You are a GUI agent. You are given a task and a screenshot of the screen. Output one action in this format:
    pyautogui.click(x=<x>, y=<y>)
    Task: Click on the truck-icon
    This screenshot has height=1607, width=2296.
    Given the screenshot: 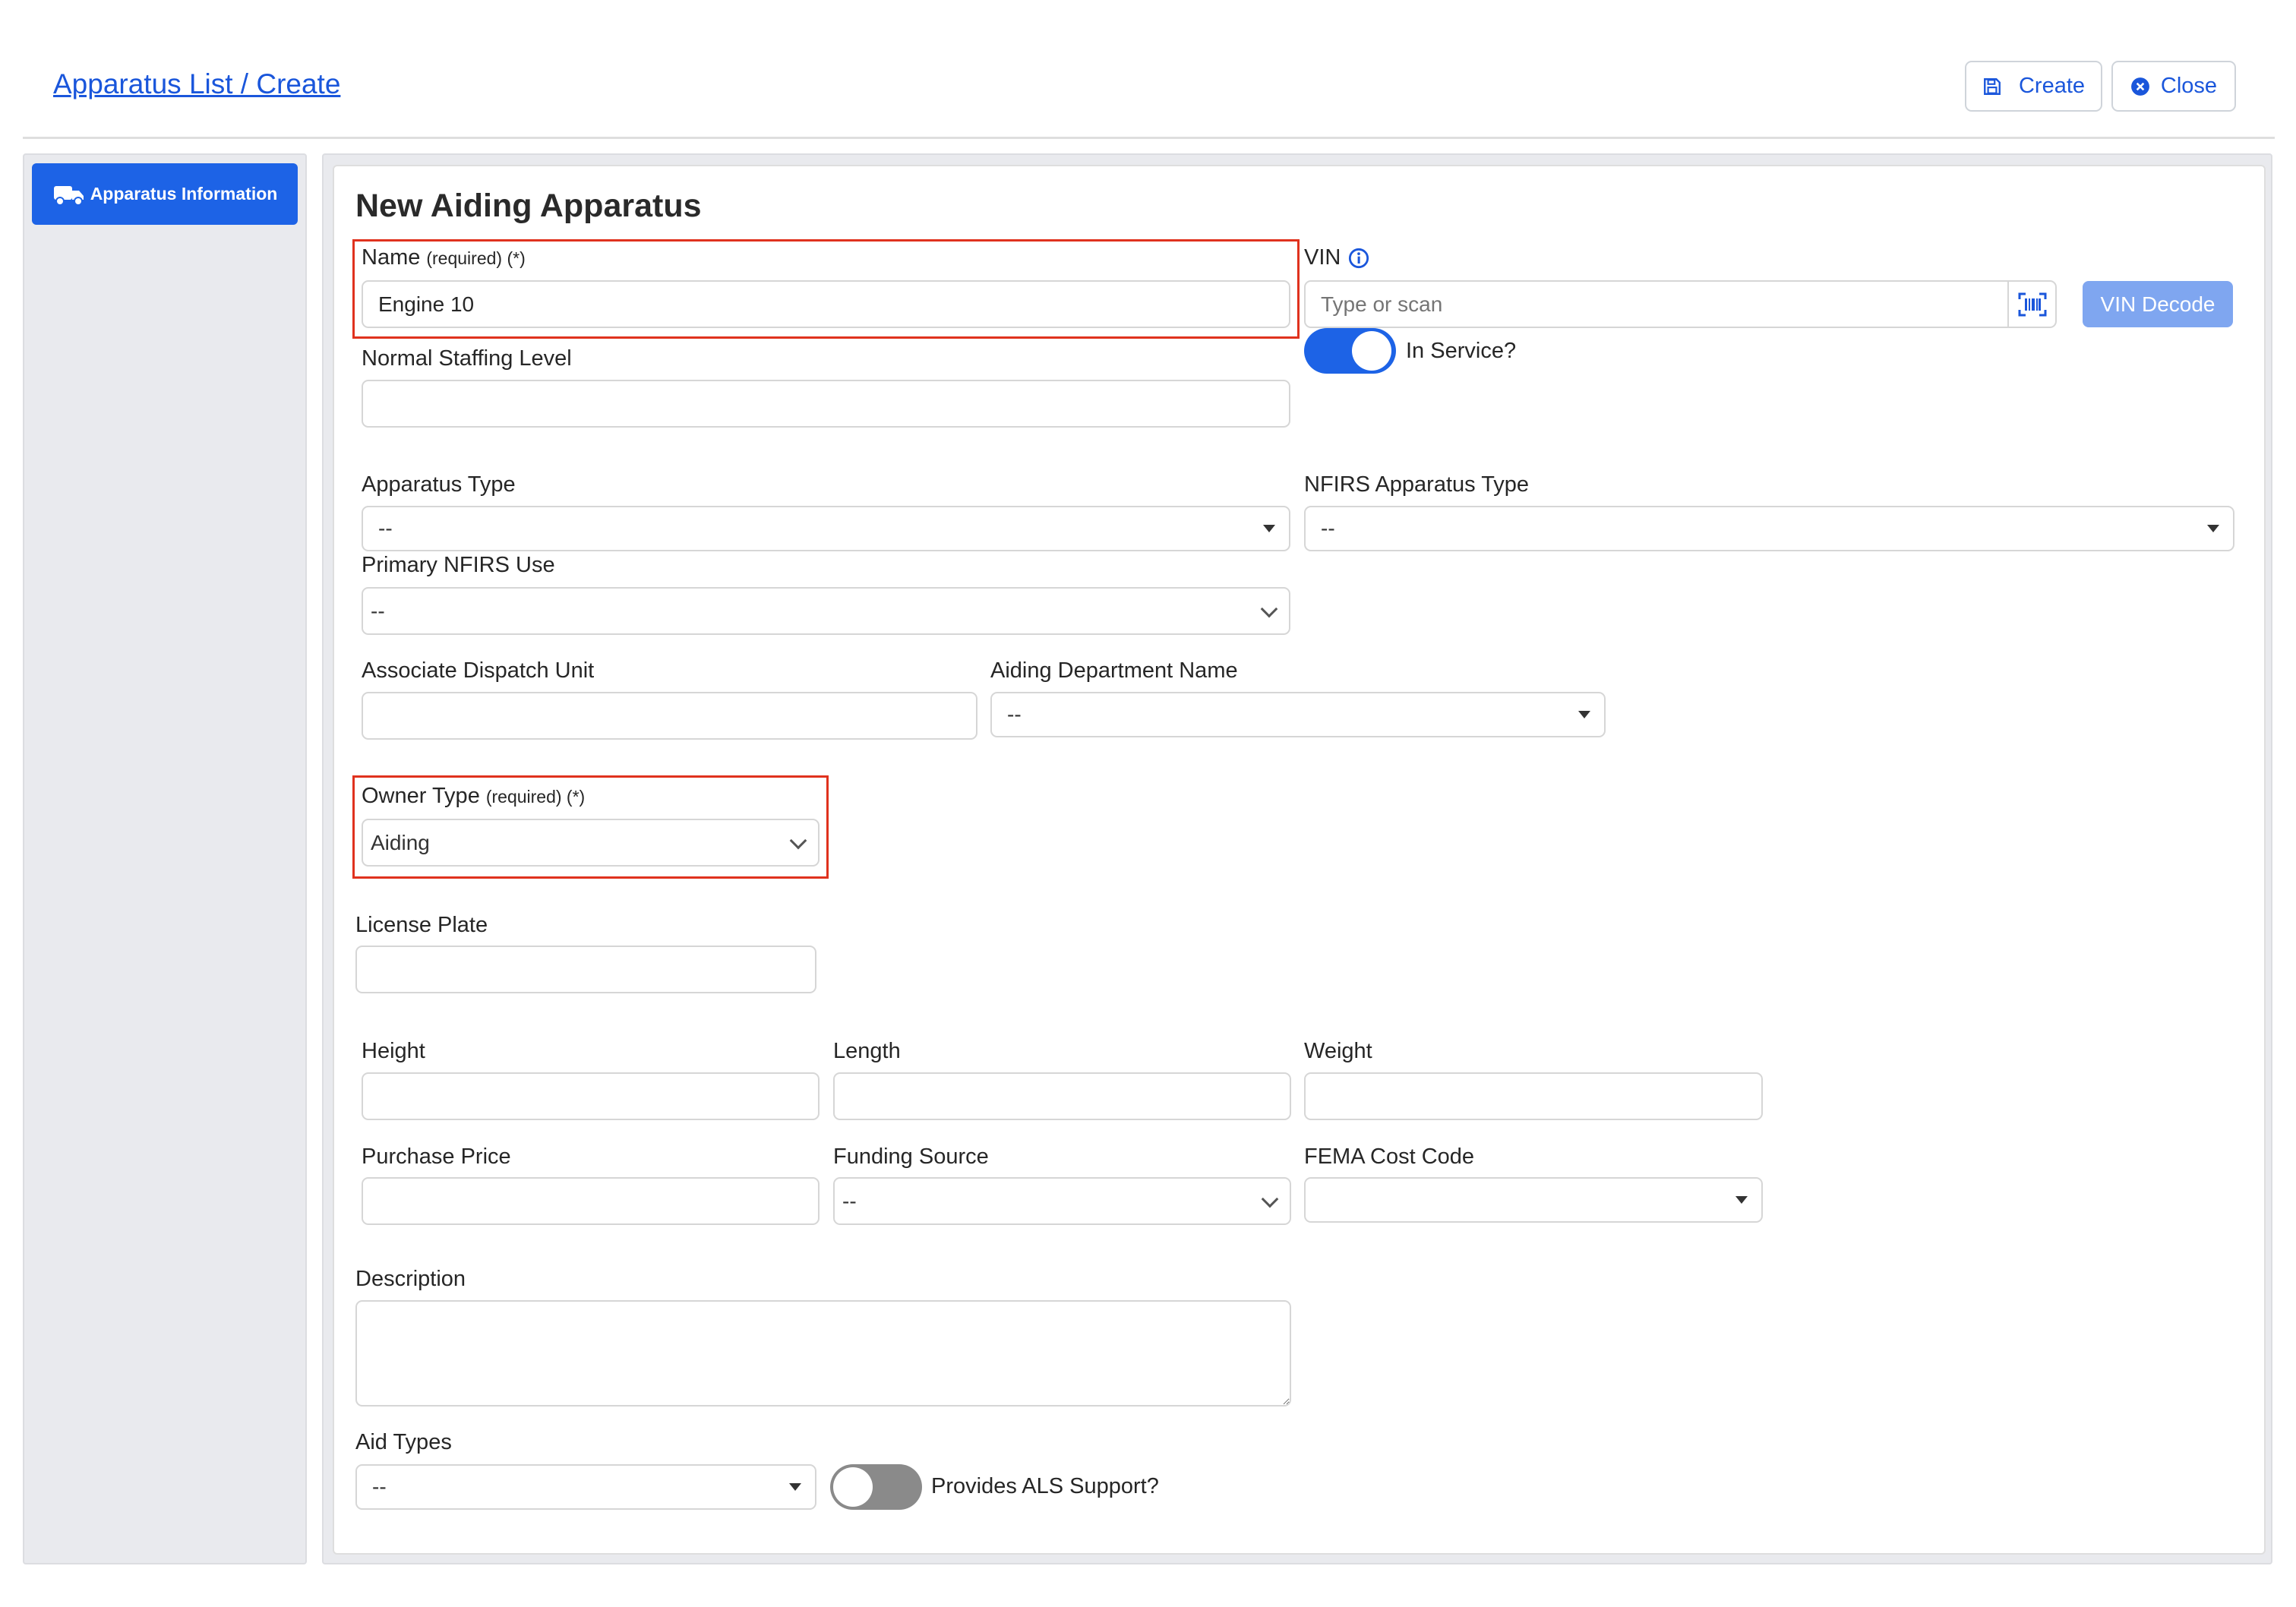 What is the action you would take?
    pyautogui.click(x=68, y=196)
    